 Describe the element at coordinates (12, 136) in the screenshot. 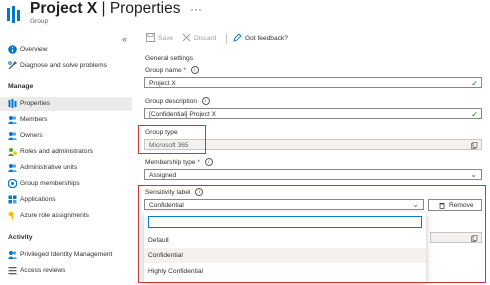

I see `owners-icon` at that location.